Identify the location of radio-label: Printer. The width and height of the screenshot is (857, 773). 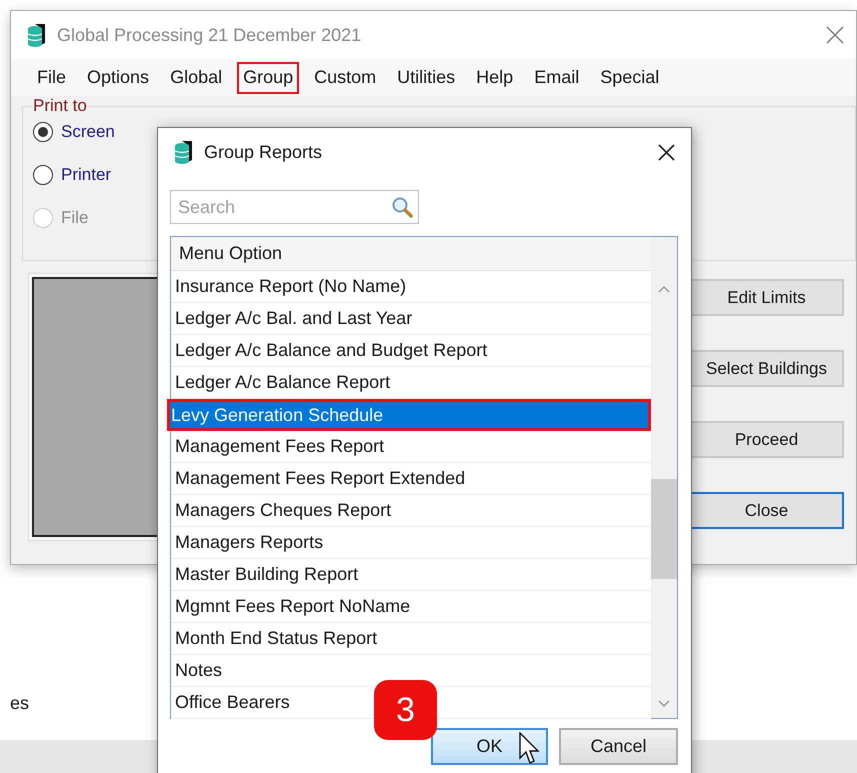
(86, 175).